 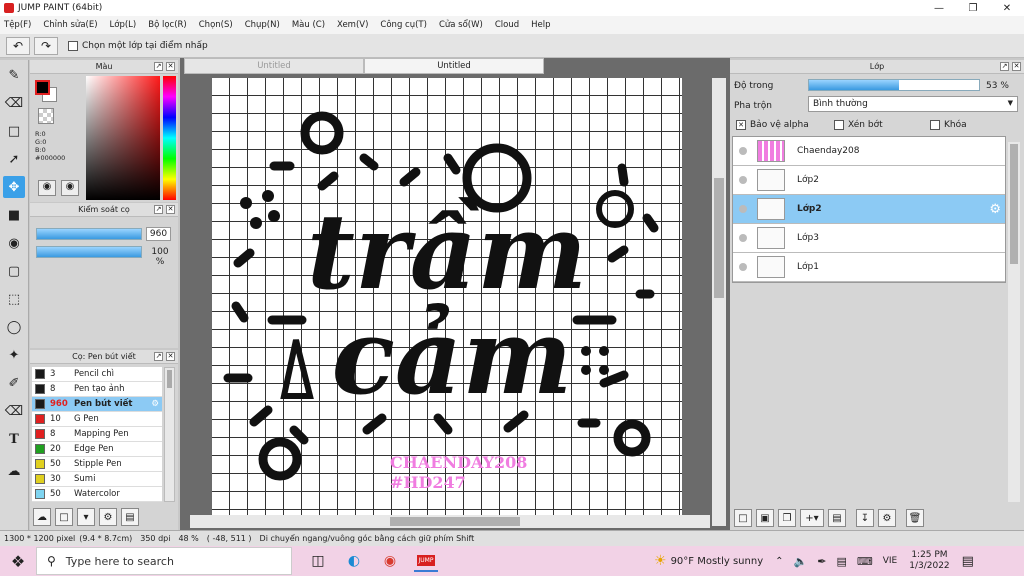 What do you see at coordinates (869, 238) in the screenshot?
I see `layer-row: Lớp3` at bounding box center [869, 238].